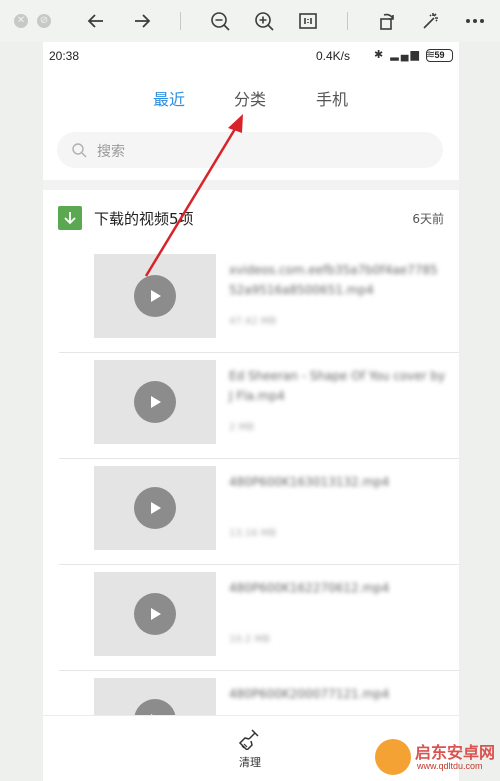 The image size is (500, 781). I want to click on battery-icon: 59, so click(439, 55).